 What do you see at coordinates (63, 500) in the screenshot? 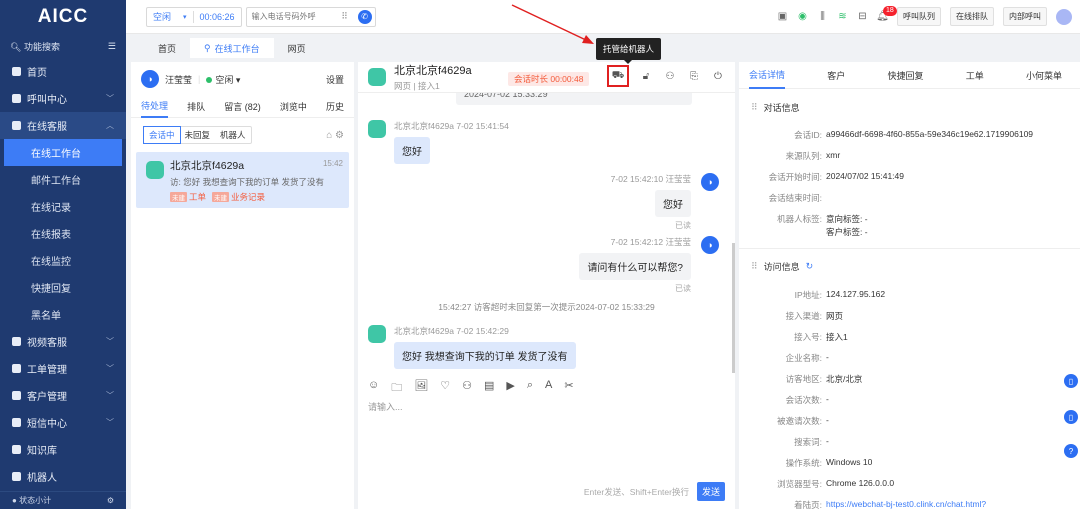
I see `status-summary: ● 状态小计 ⚙` at bounding box center [63, 500].